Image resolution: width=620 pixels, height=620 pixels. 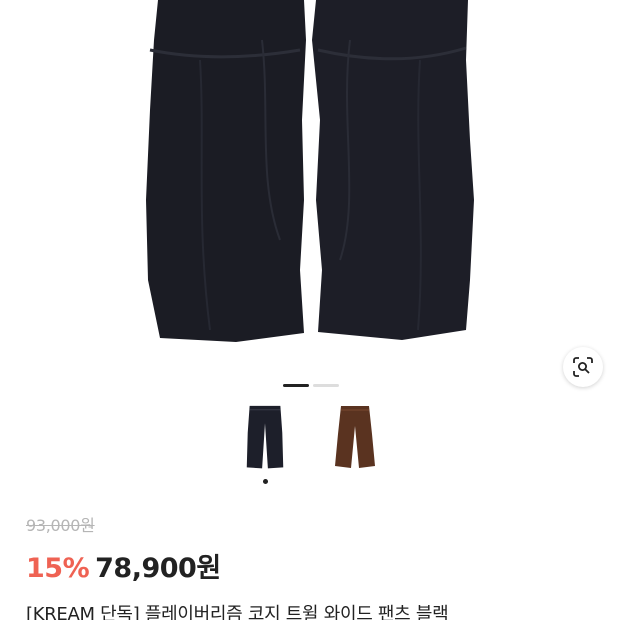 What do you see at coordinates (265, 481) in the screenshot?
I see `selected-dot` at bounding box center [265, 481].